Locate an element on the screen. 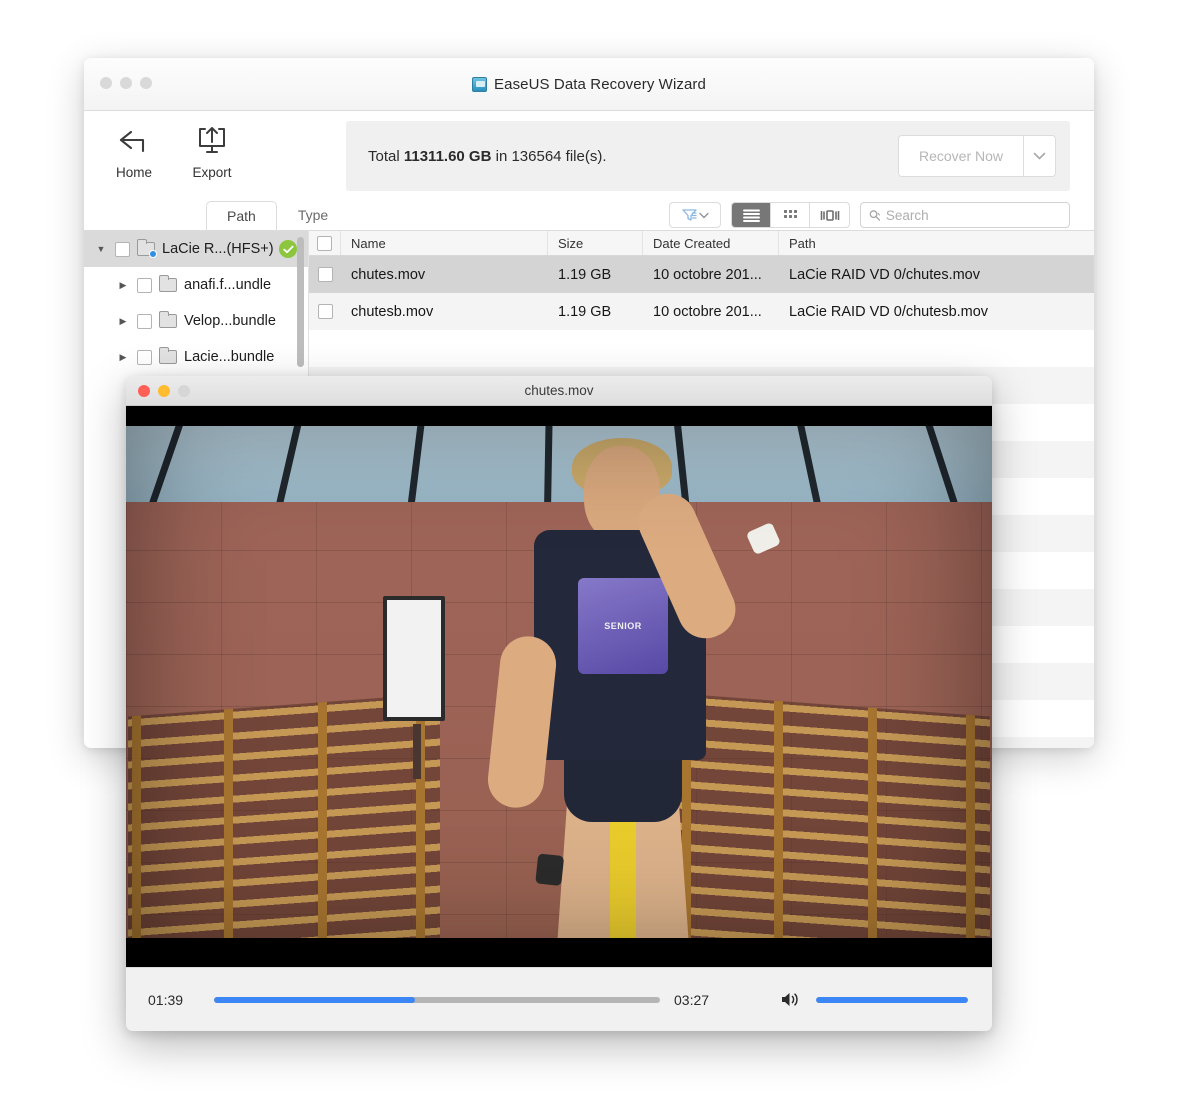 The height and width of the screenshot is (1097, 1200). volume-slider is located at coordinates (892, 999).